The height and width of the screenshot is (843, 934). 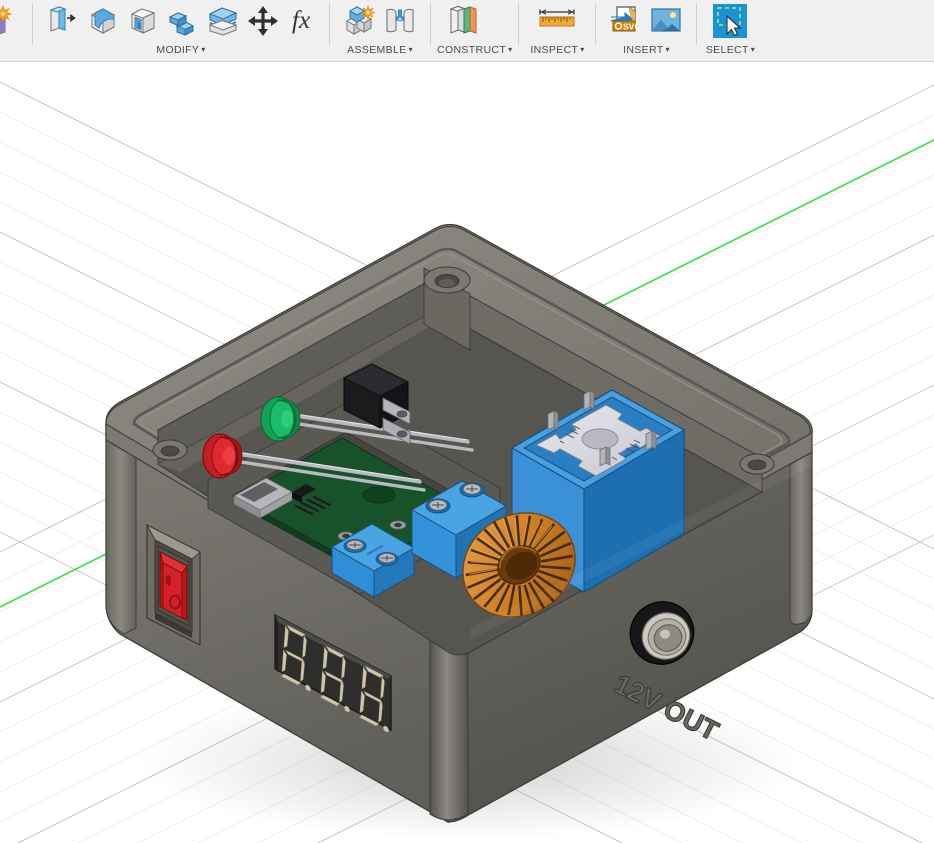 I want to click on joint-icon, so click(x=400, y=21).